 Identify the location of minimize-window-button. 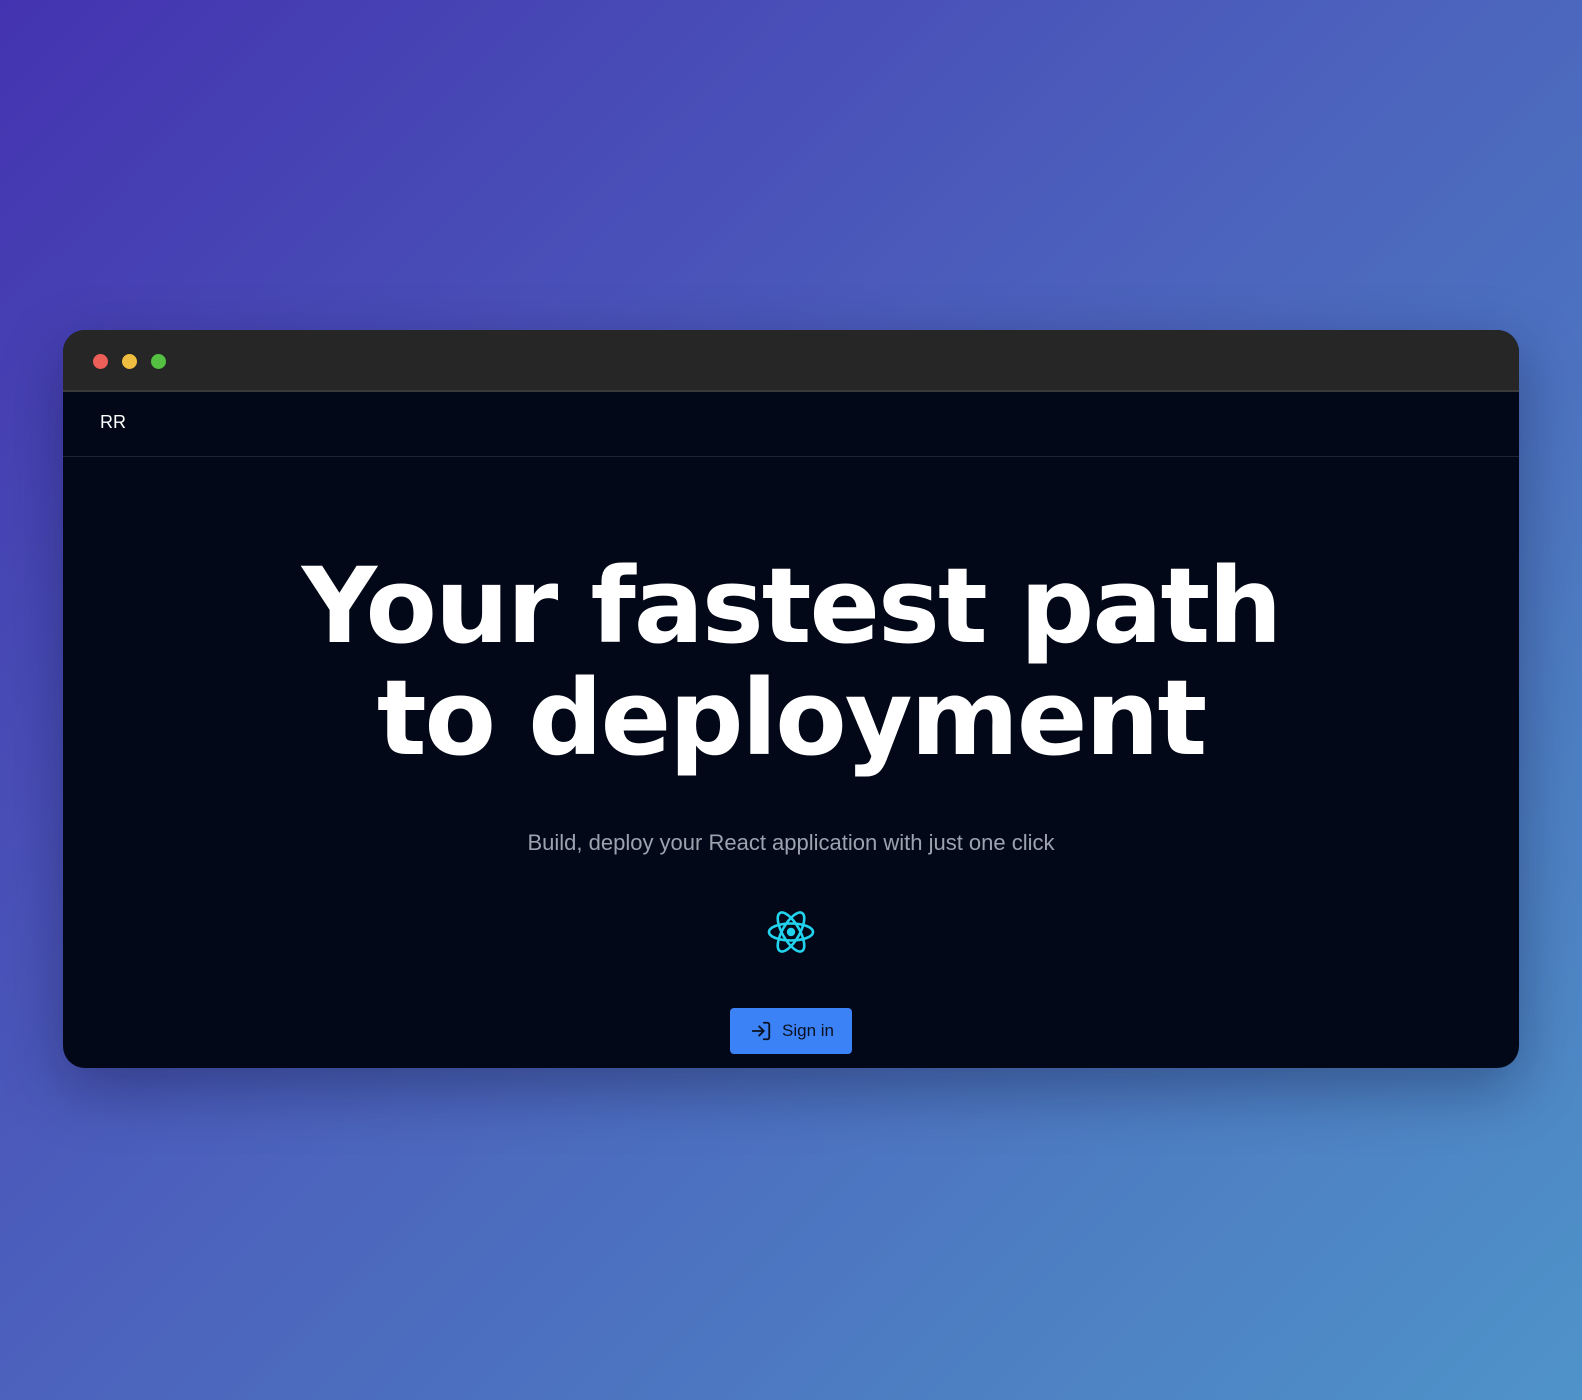
(129, 361).